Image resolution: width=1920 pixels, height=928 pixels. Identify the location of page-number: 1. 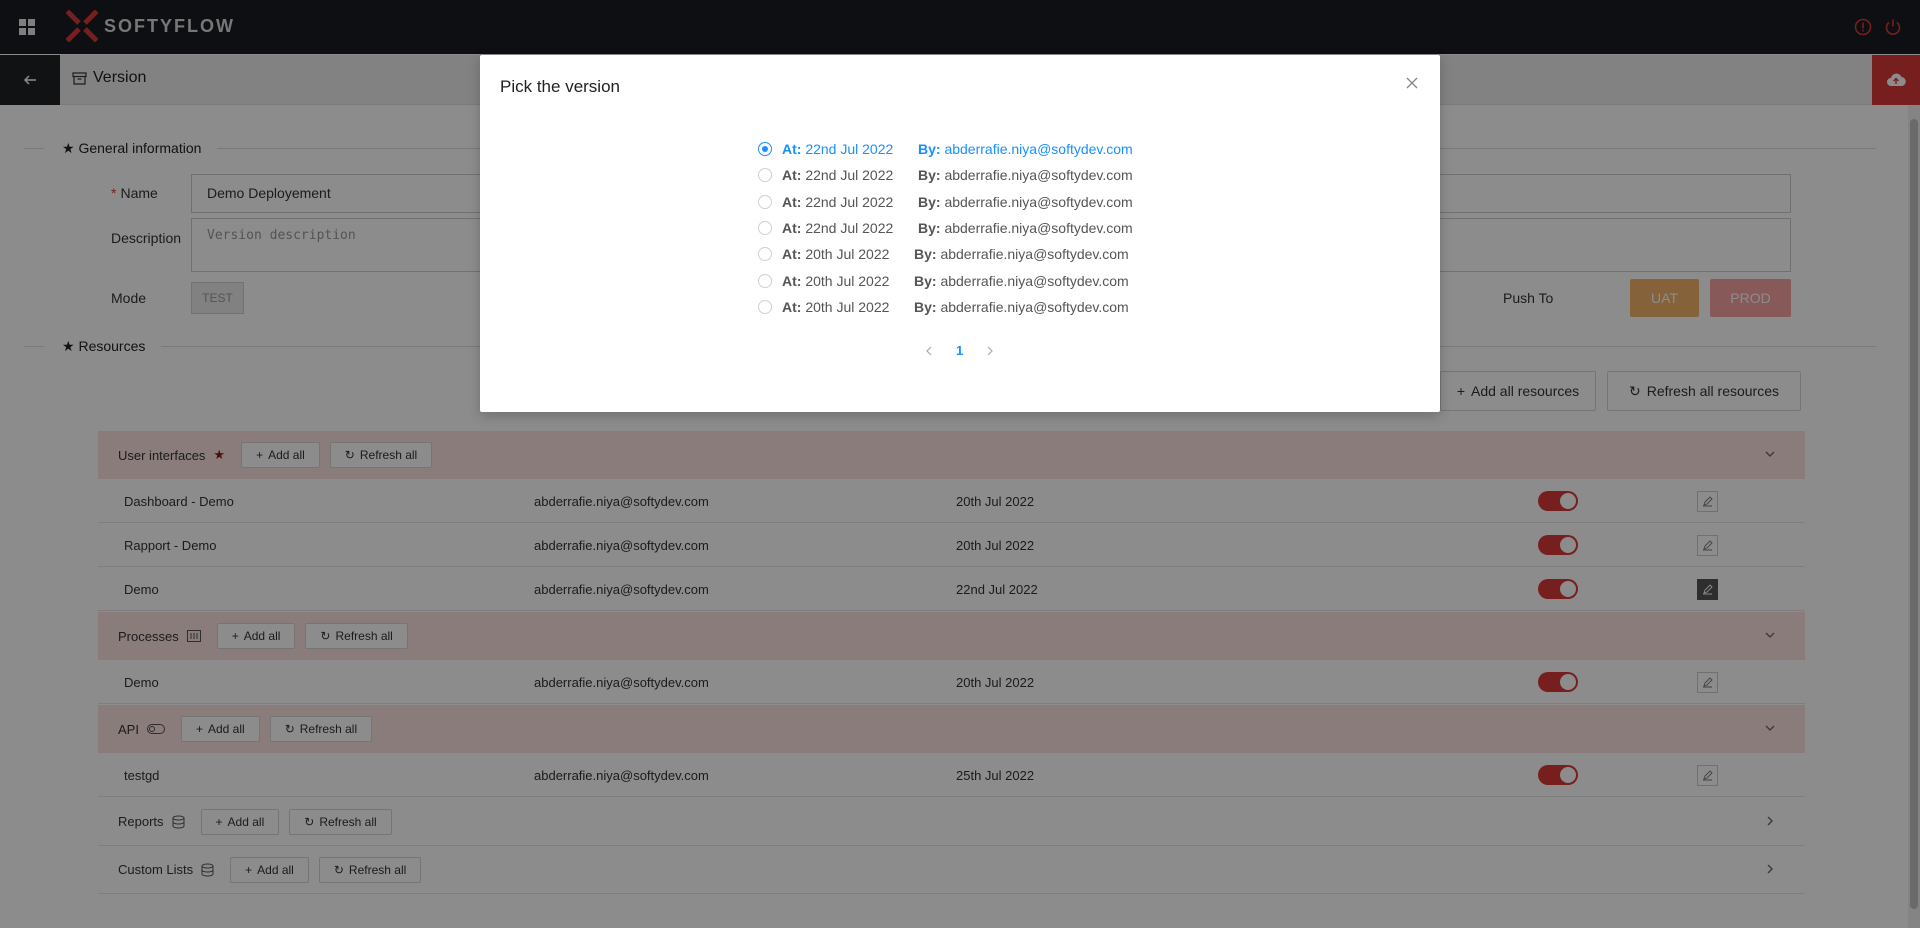
(959, 350).